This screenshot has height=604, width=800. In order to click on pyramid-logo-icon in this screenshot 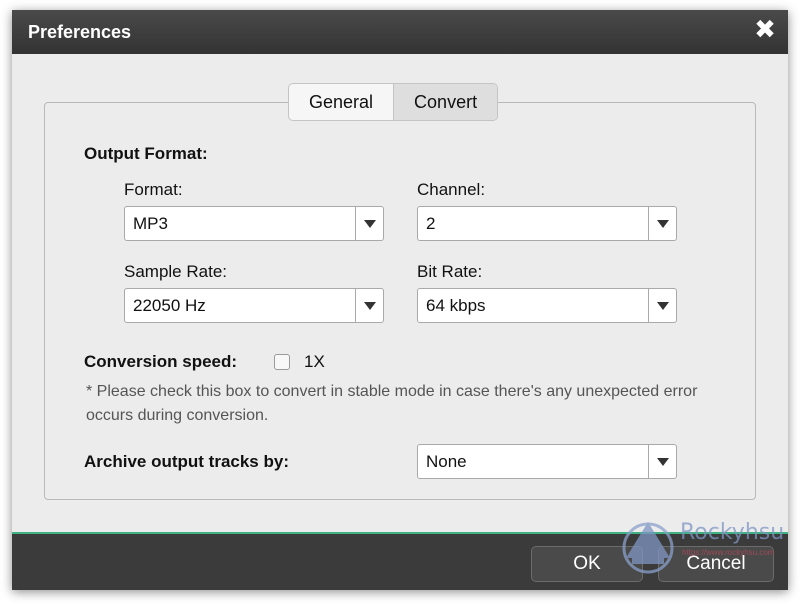, I will do `click(648, 548)`.